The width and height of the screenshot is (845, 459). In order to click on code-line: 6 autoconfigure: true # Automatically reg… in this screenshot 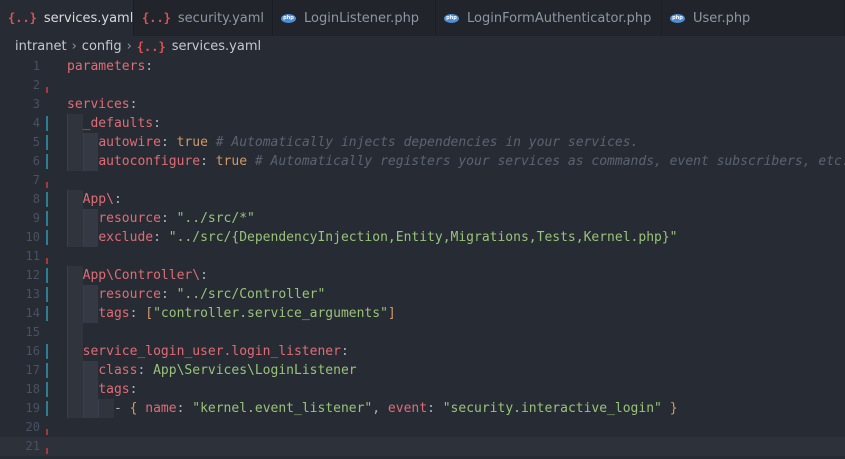, I will do `click(422, 161)`.